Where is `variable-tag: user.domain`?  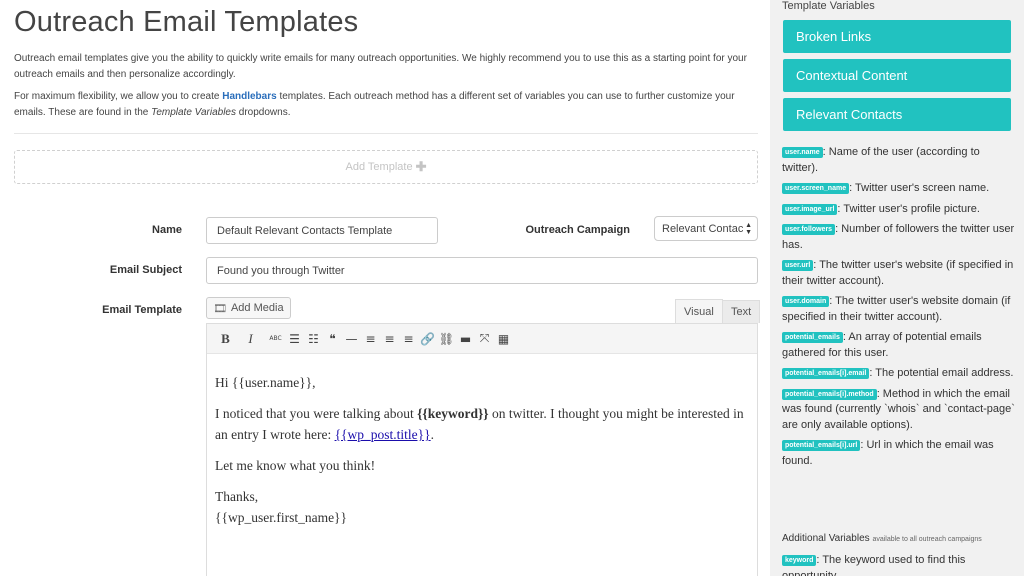 variable-tag: user.domain is located at coordinates (806, 301).